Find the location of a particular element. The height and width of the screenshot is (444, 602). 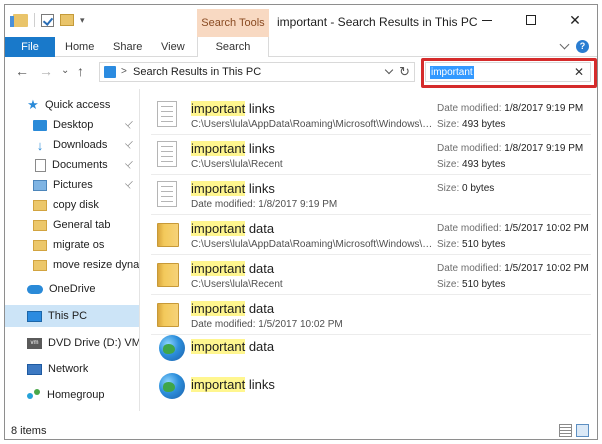

new-folder-icon is located at coordinates (67, 20).